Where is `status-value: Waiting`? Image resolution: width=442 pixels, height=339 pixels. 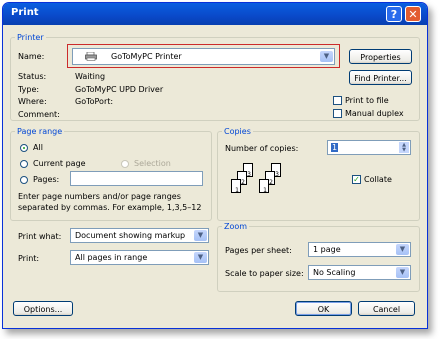
status-value: Waiting is located at coordinates (90, 76).